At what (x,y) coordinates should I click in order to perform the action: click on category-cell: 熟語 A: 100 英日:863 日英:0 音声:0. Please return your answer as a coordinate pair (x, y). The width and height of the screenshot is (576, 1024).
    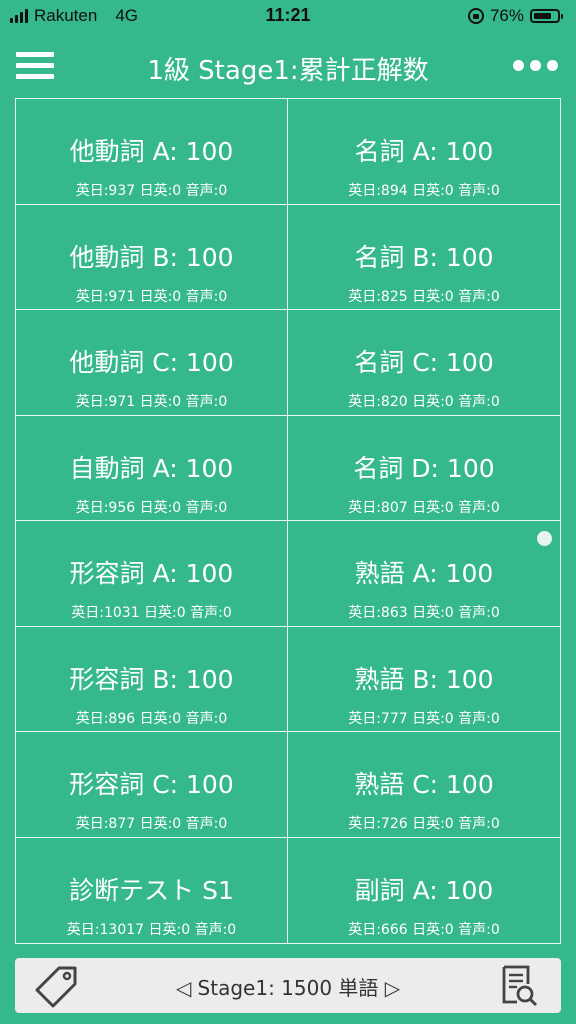
    Looking at the image, I should click on (424, 574).